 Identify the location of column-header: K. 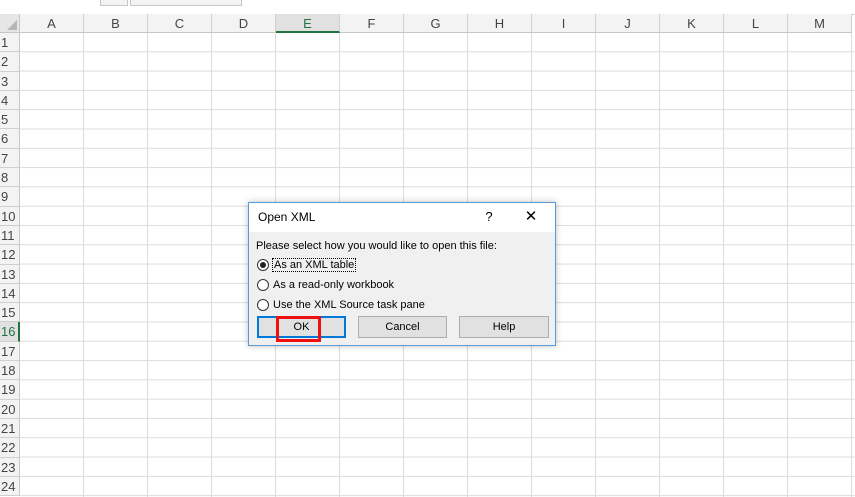
(692, 23).